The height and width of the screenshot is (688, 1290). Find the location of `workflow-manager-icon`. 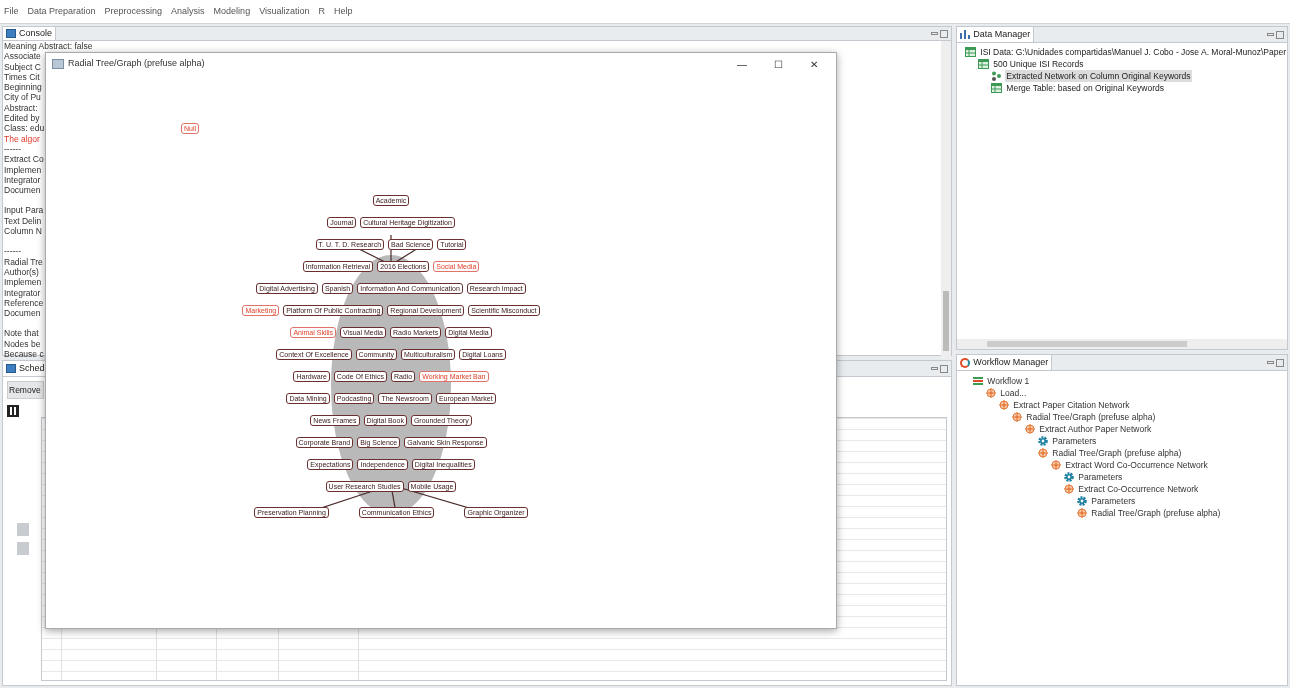

workflow-manager-icon is located at coordinates (965, 362).